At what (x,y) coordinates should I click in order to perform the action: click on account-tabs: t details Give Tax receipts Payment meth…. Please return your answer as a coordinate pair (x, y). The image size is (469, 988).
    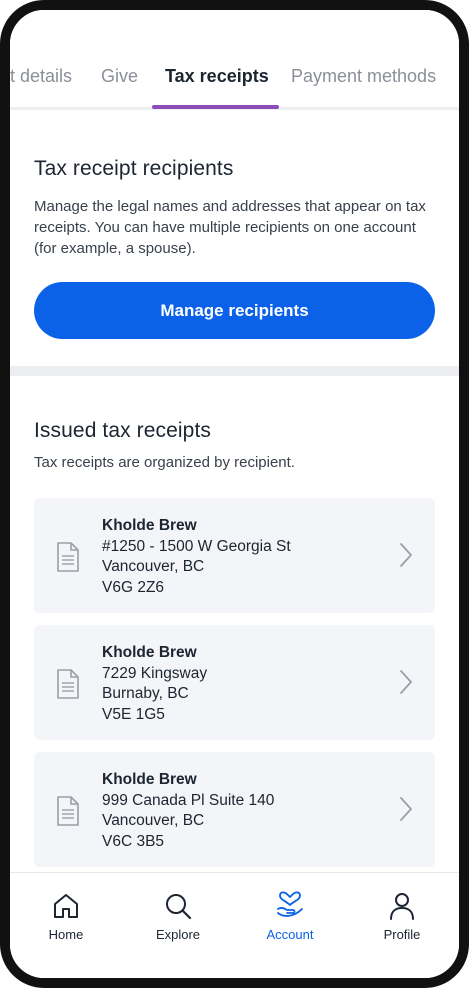
    Looking at the image, I should click on (234, 60).